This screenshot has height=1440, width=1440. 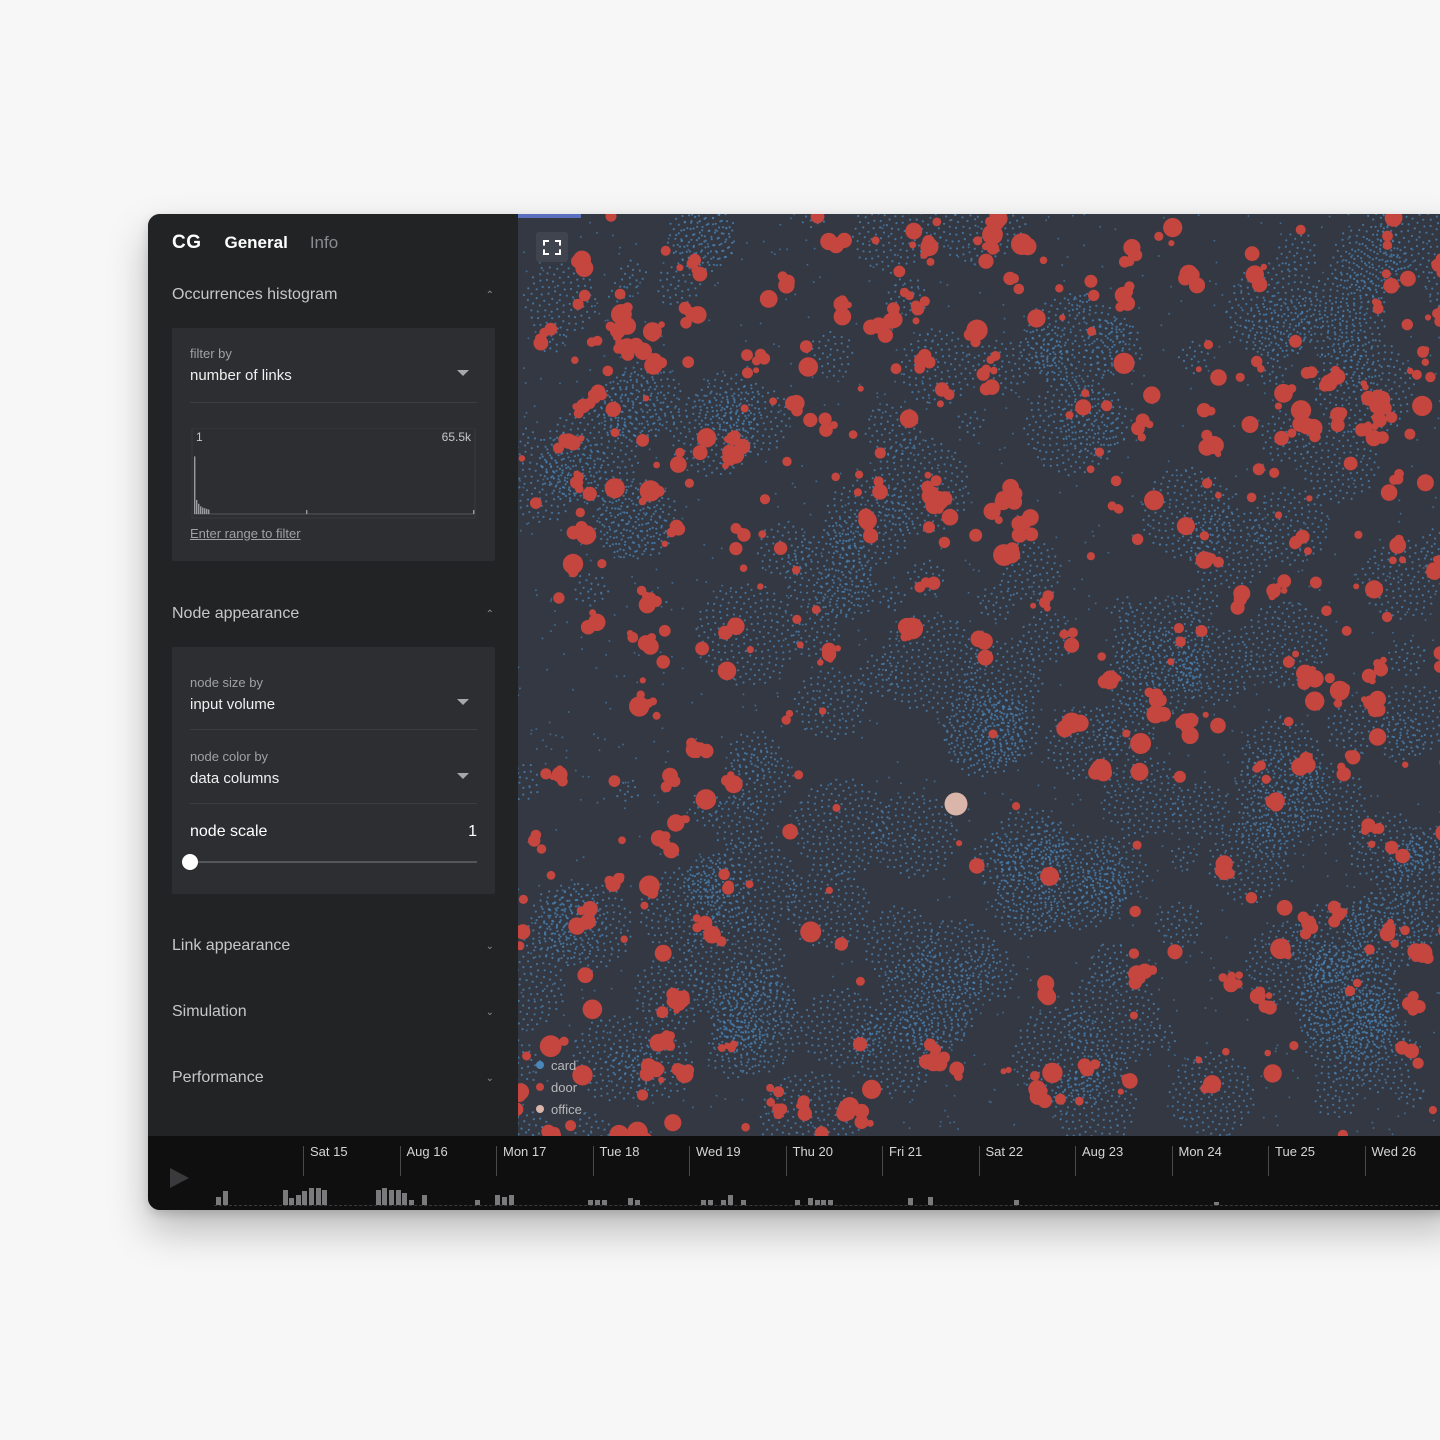 I want to click on slider-thumb, so click(x=190, y=862).